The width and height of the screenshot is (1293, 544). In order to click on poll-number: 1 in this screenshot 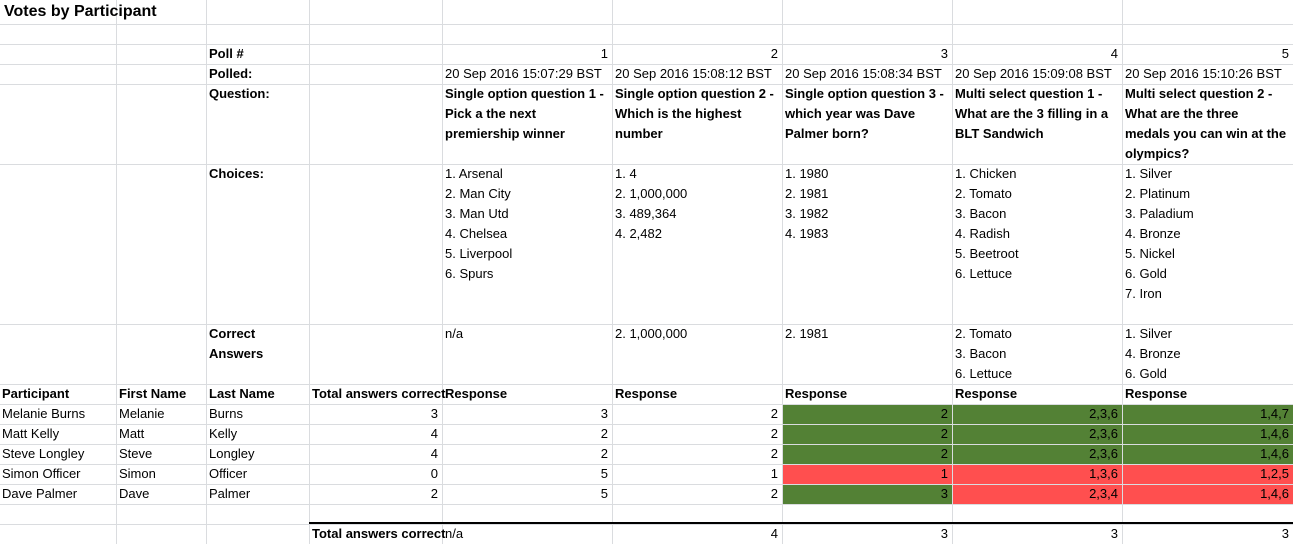, I will do `click(604, 53)`.